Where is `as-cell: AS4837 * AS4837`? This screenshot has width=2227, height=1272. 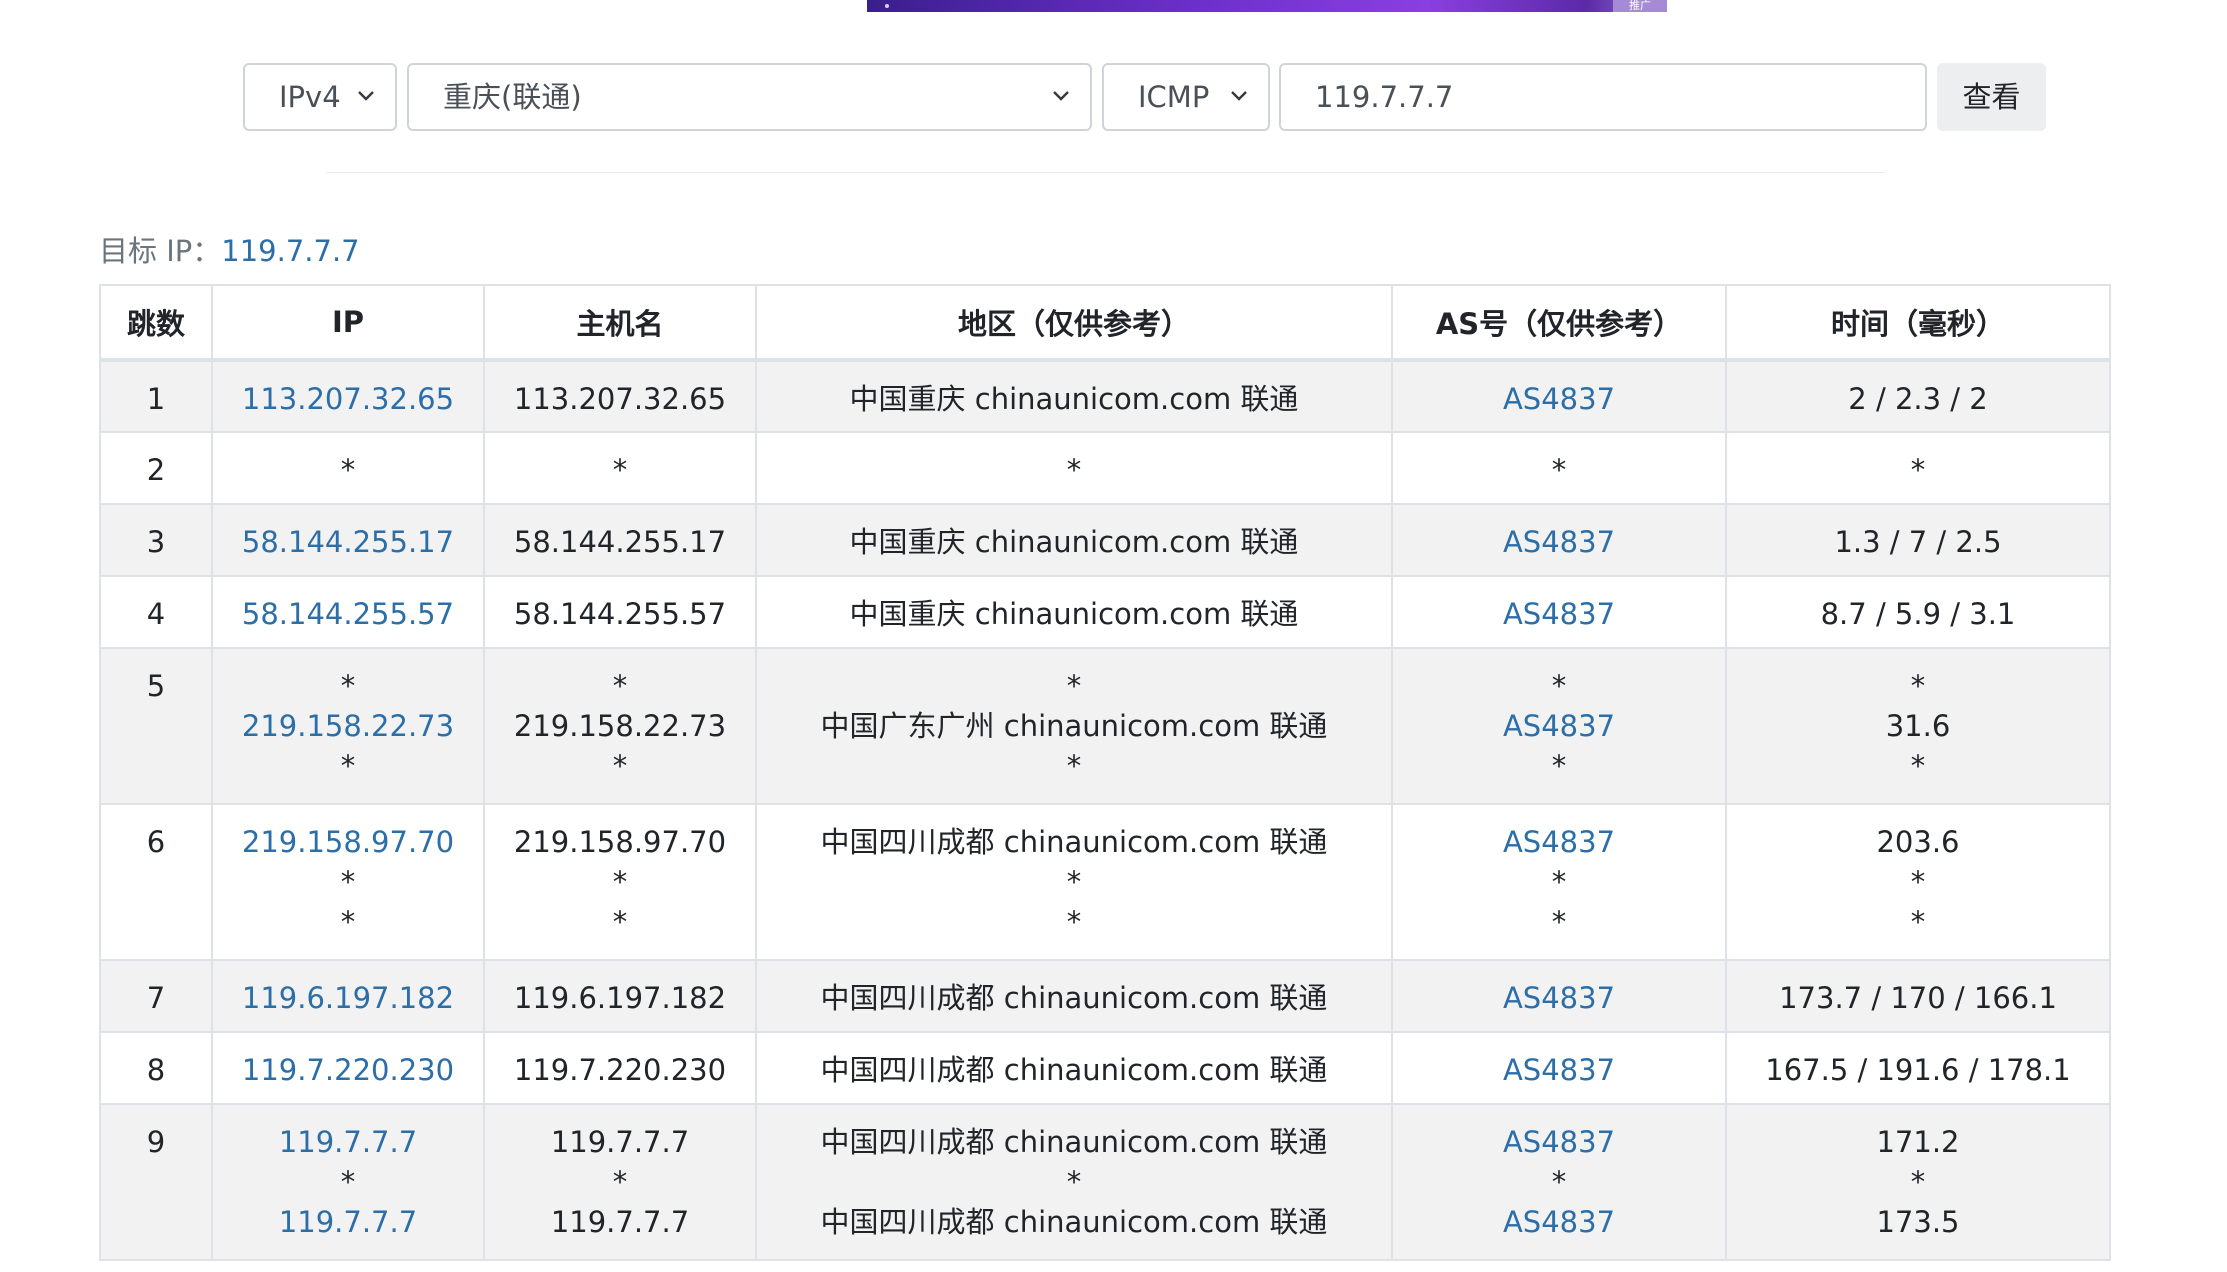 as-cell: AS4837 * AS4837 is located at coordinates (1559, 1182).